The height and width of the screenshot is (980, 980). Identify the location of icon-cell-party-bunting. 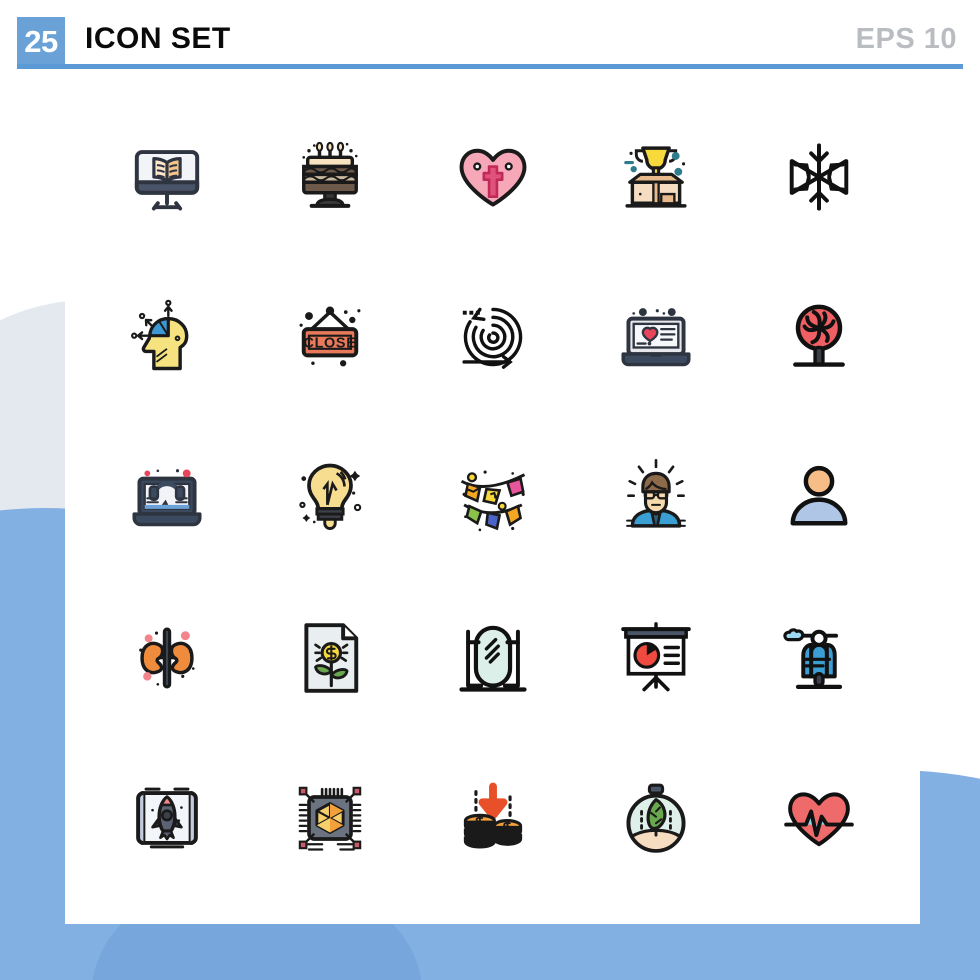
(492, 497).